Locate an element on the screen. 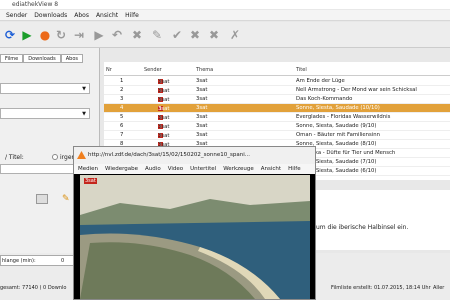  player-menu-item: Medien is located at coordinates (88, 169).